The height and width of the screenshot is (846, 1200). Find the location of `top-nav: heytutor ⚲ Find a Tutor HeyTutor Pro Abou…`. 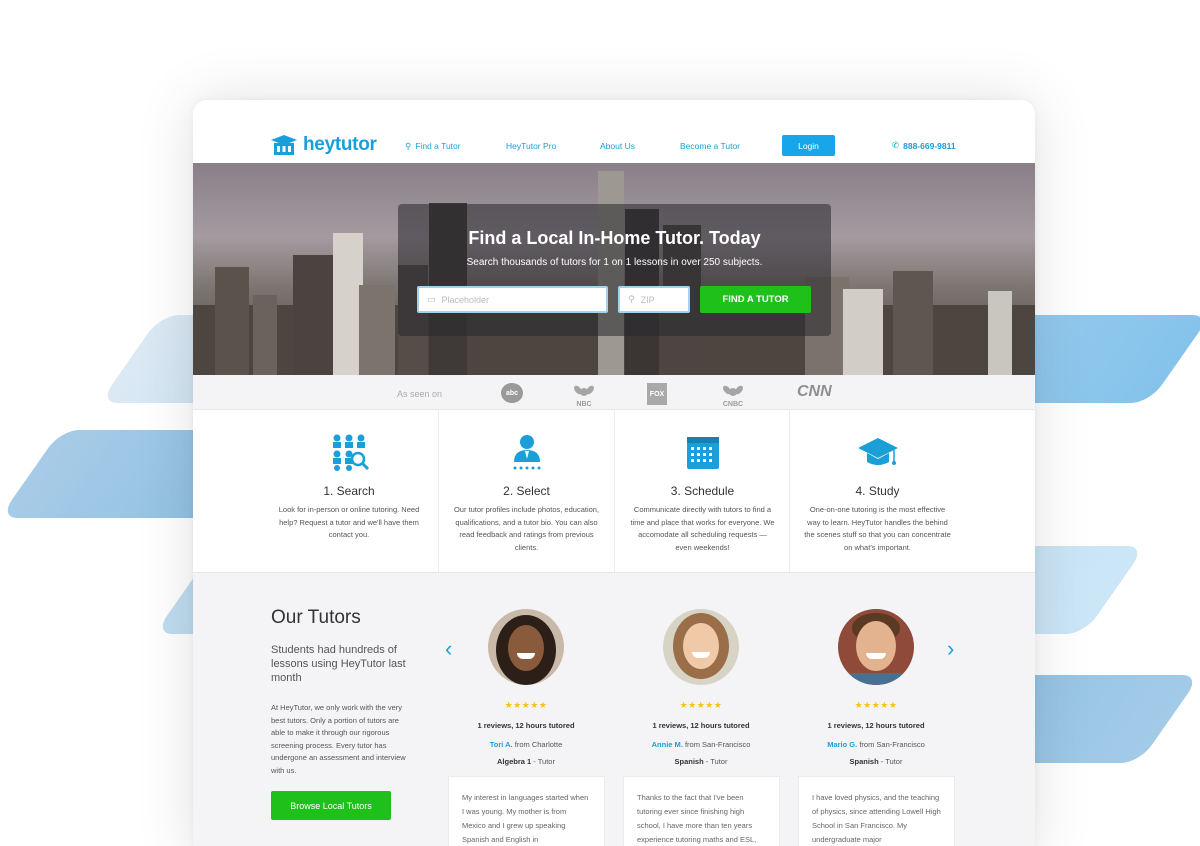

top-nav: heytutor ⚲ Find a Tutor HeyTutor Pro Abou… is located at coordinates (614, 131).